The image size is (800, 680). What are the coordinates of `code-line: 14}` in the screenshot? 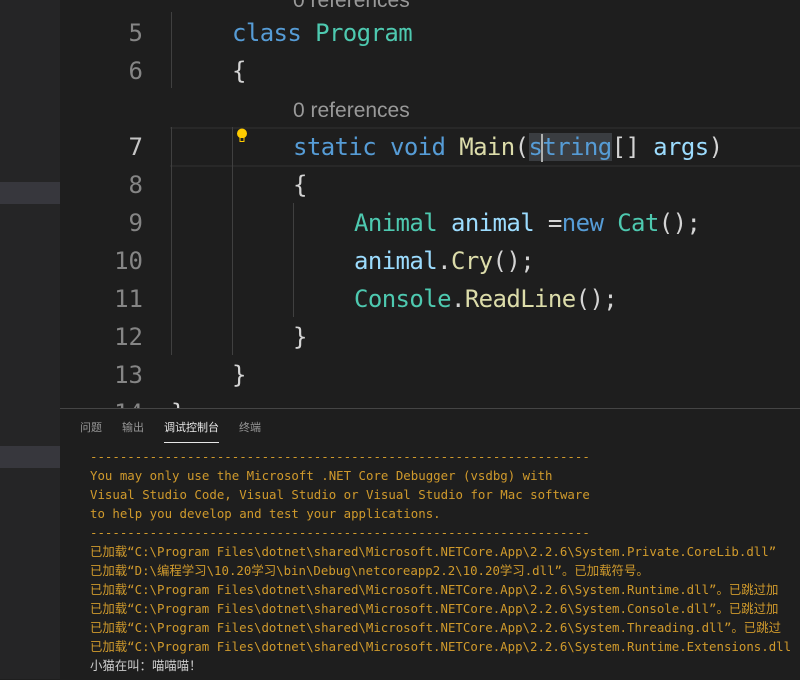 It's located at (430, 401).